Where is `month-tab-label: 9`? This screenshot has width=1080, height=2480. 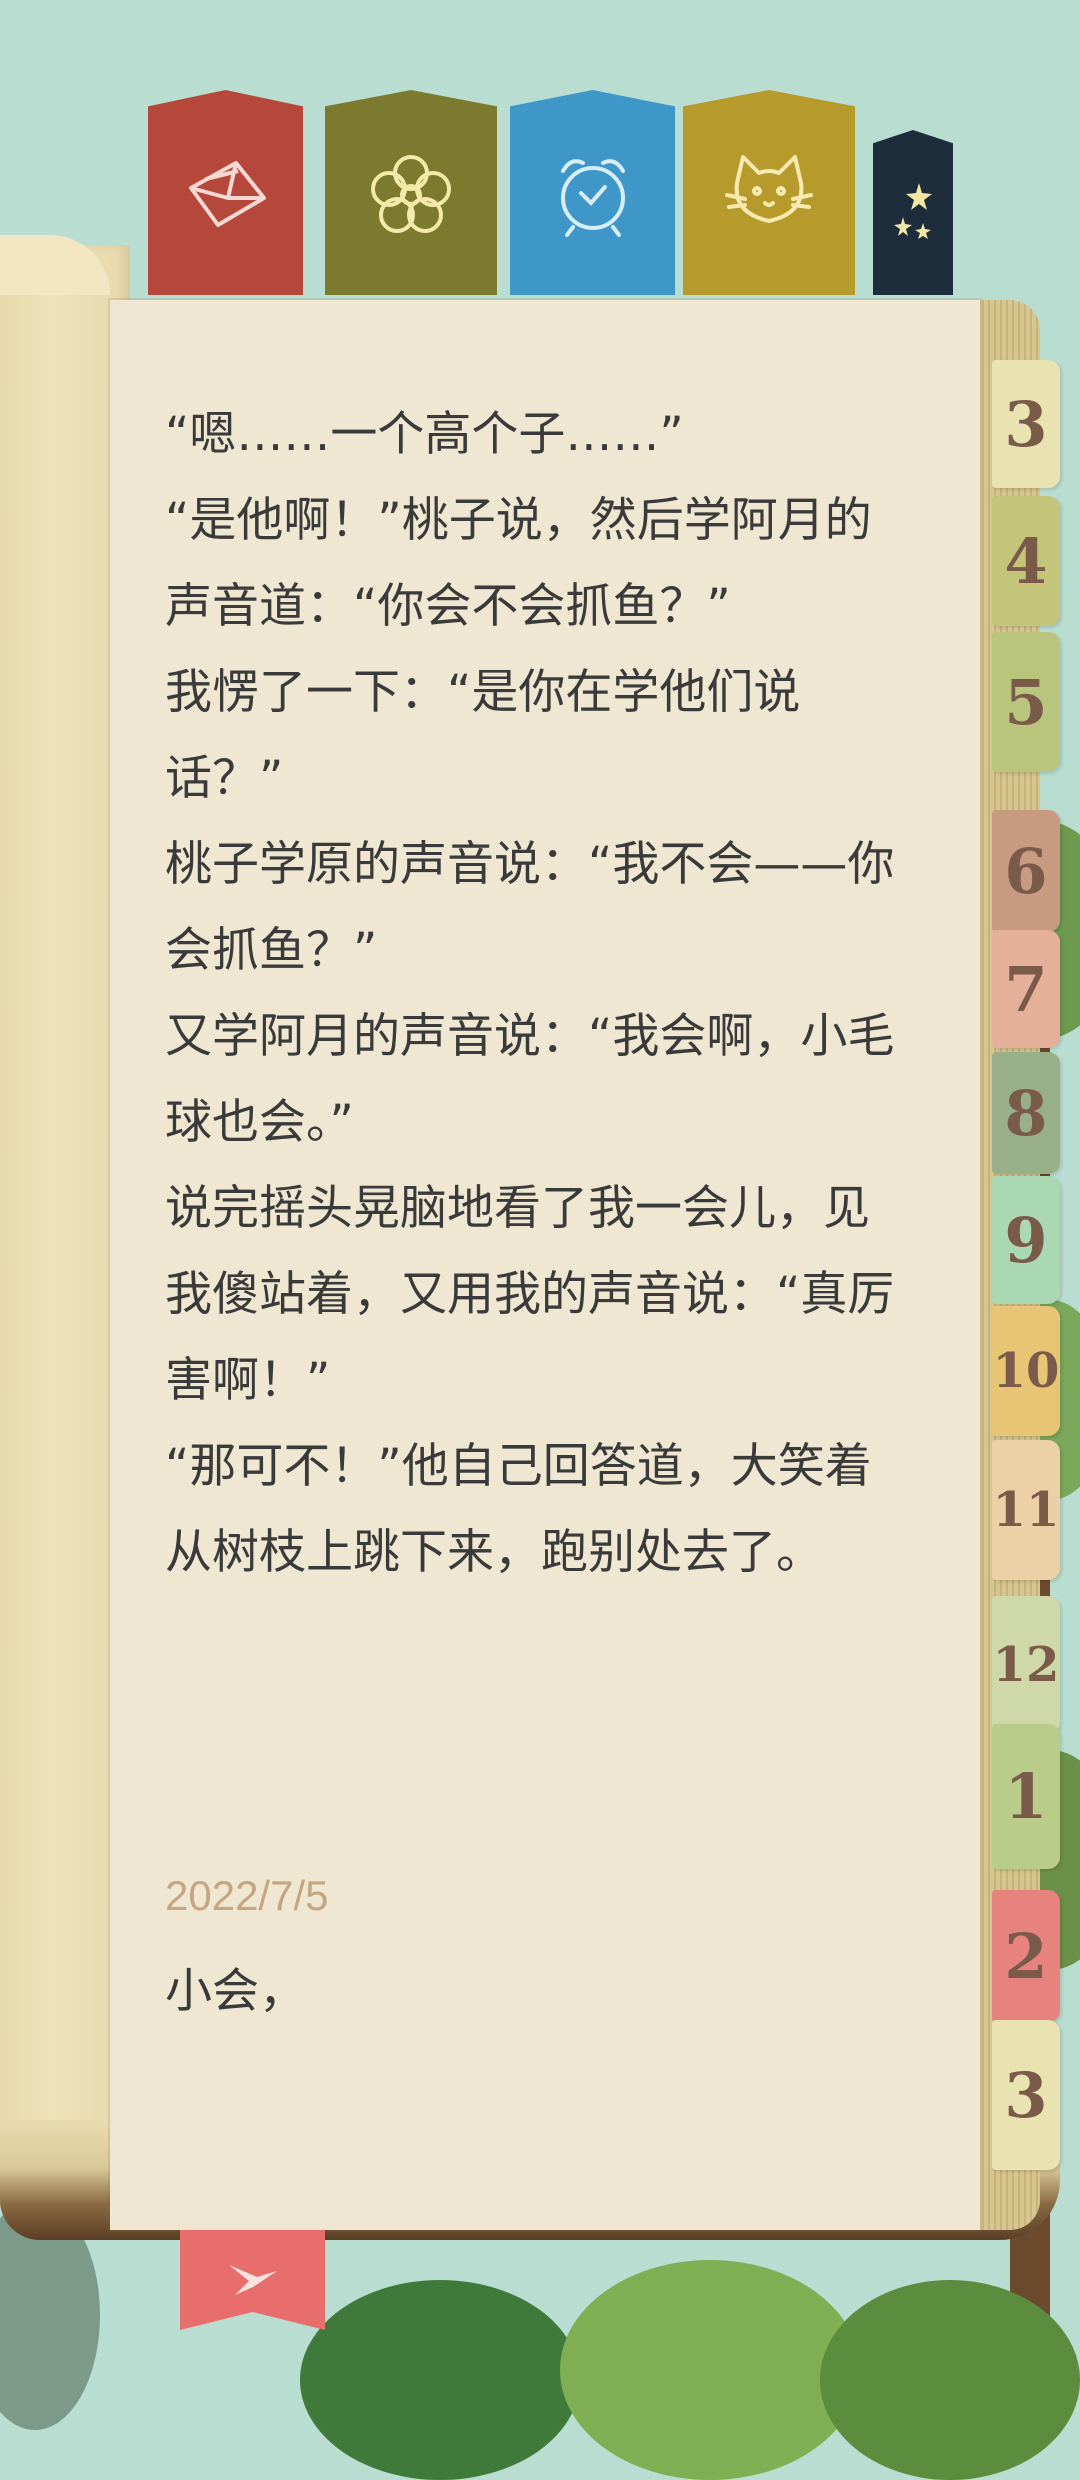 month-tab-label: 9 is located at coordinates (1026, 1240).